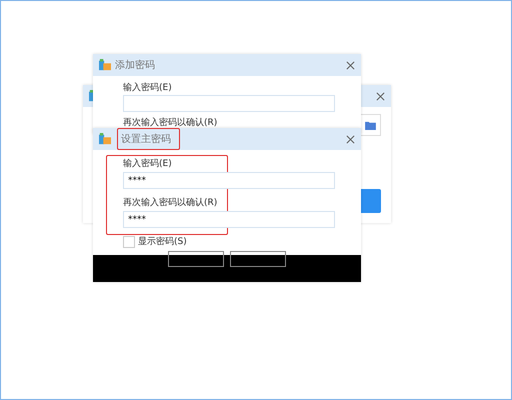  I want to click on checkbox-label: 显示密码(S), so click(162, 242).